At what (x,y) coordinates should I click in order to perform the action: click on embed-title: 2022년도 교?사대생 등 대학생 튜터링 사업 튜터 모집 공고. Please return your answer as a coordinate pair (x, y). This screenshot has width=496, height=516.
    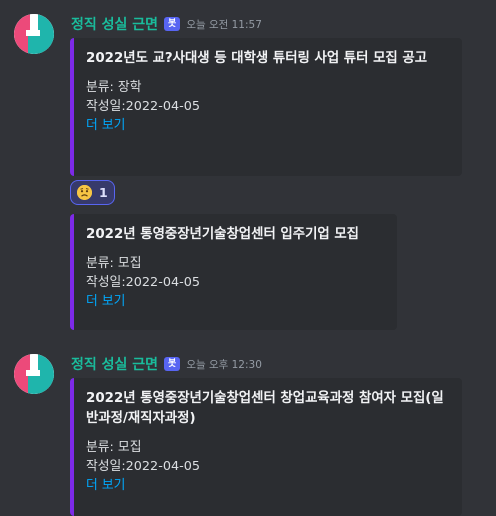
    Looking at the image, I should click on (257, 58).